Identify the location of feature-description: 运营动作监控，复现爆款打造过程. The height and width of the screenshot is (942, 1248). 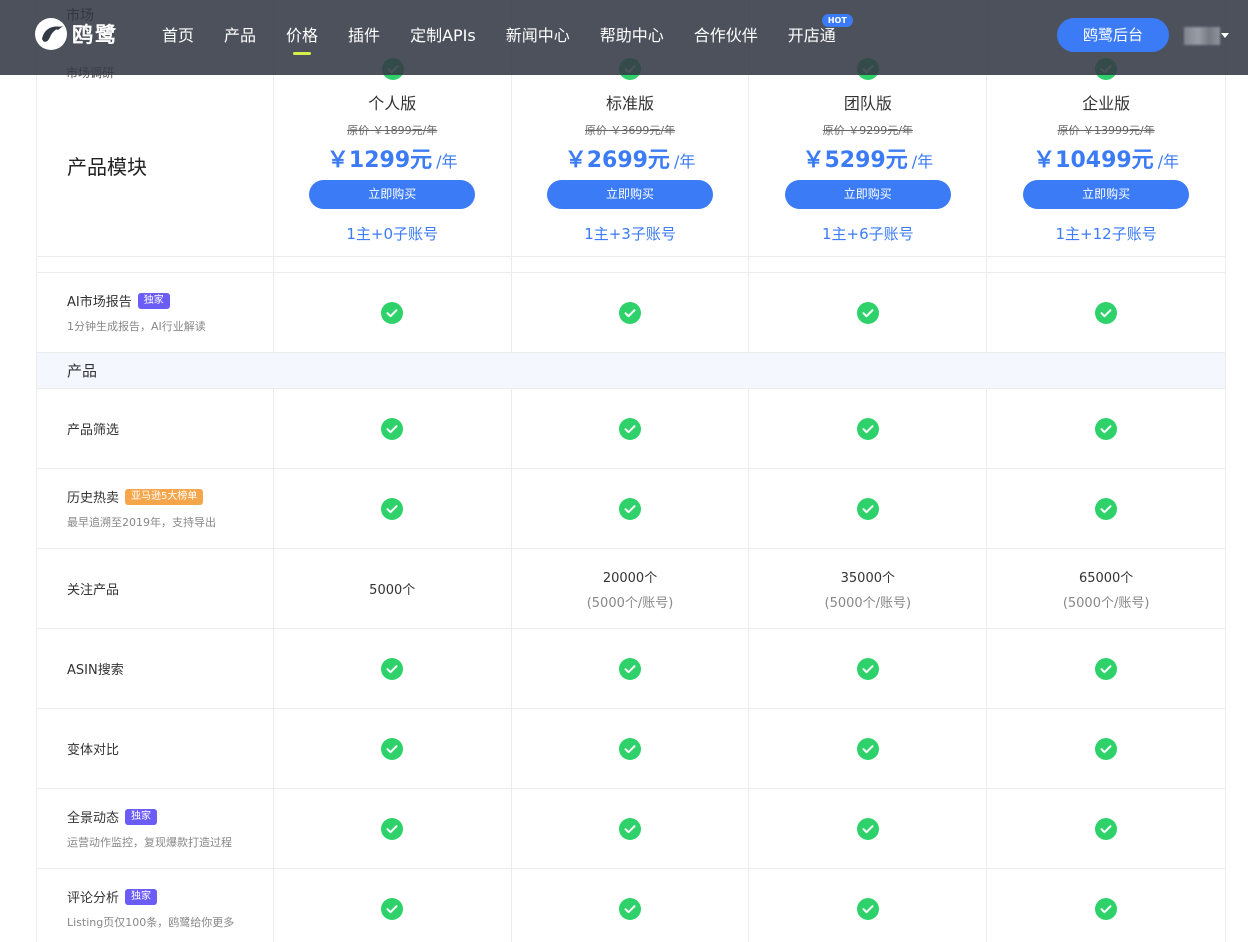
(149, 842).